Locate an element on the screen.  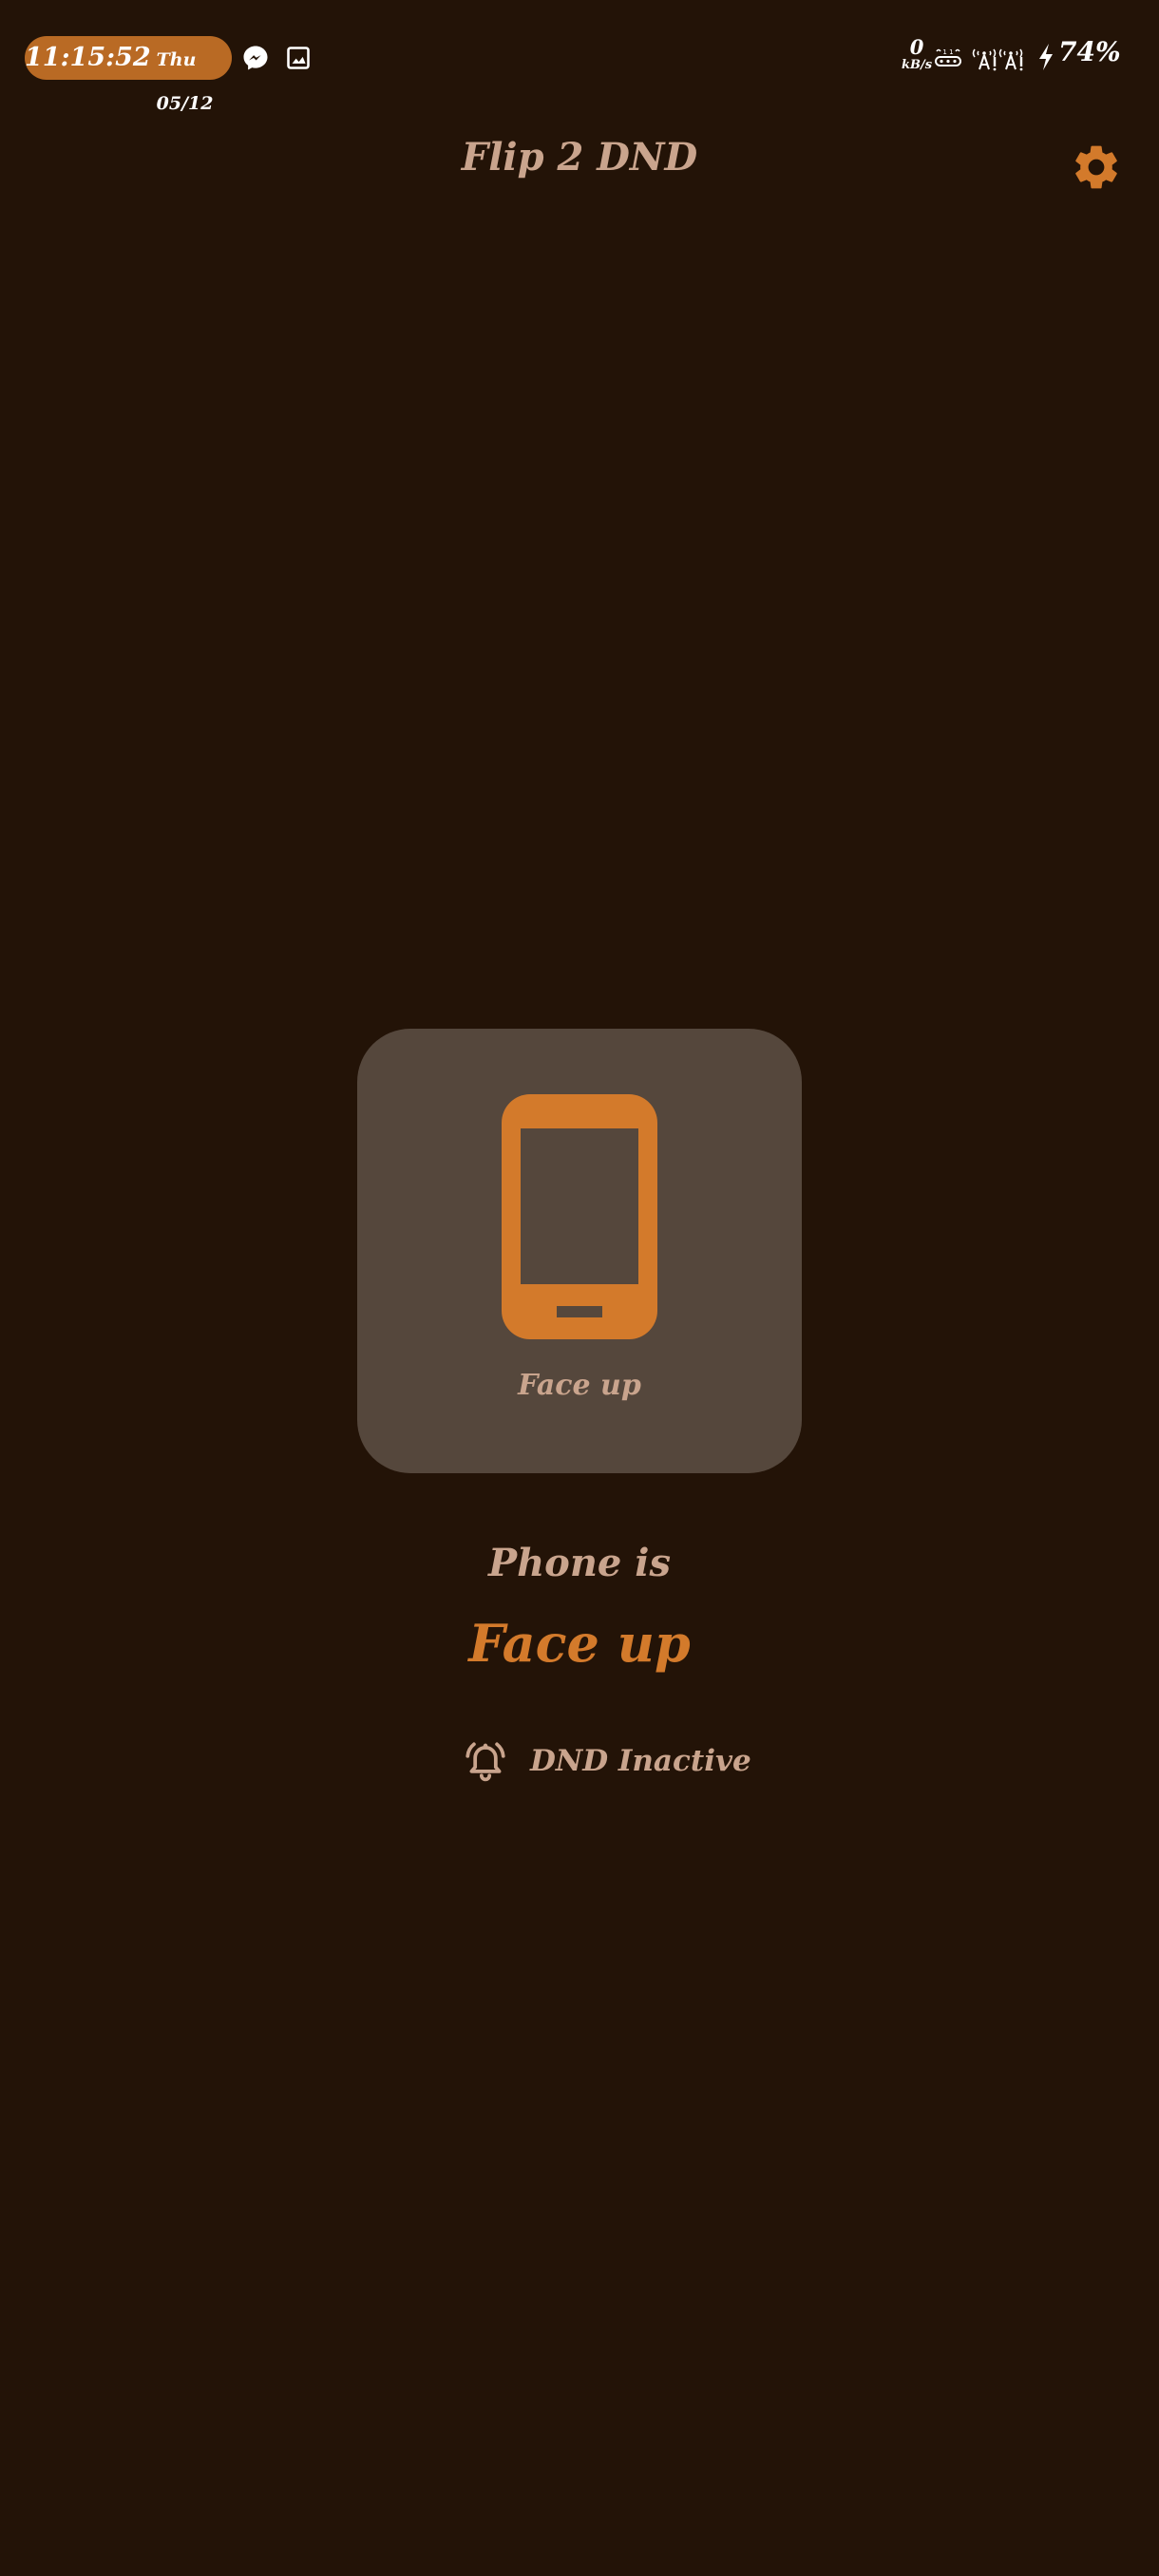
phone-is-label: Phone is is located at coordinates (579, 1563).